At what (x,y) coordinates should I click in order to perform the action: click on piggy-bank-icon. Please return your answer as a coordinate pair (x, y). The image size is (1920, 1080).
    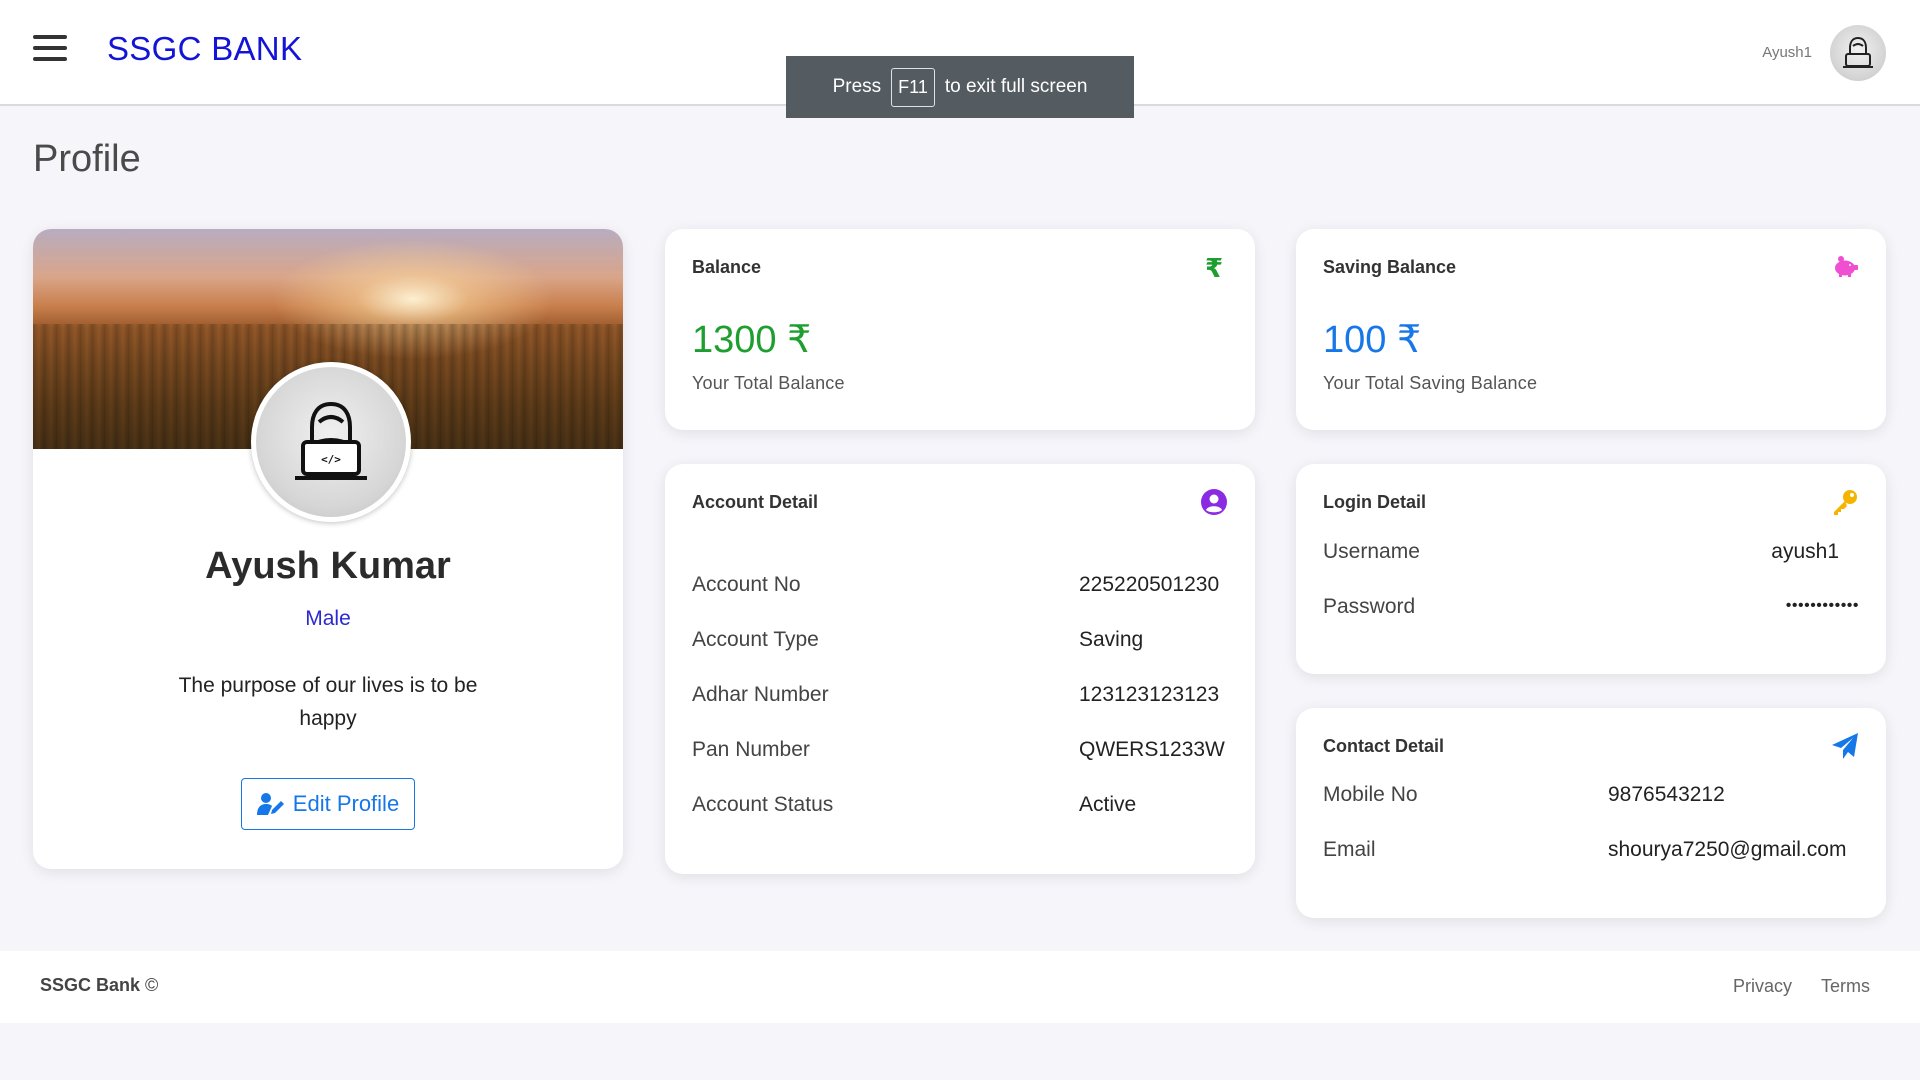
    Looking at the image, I should click on (1846, 266).